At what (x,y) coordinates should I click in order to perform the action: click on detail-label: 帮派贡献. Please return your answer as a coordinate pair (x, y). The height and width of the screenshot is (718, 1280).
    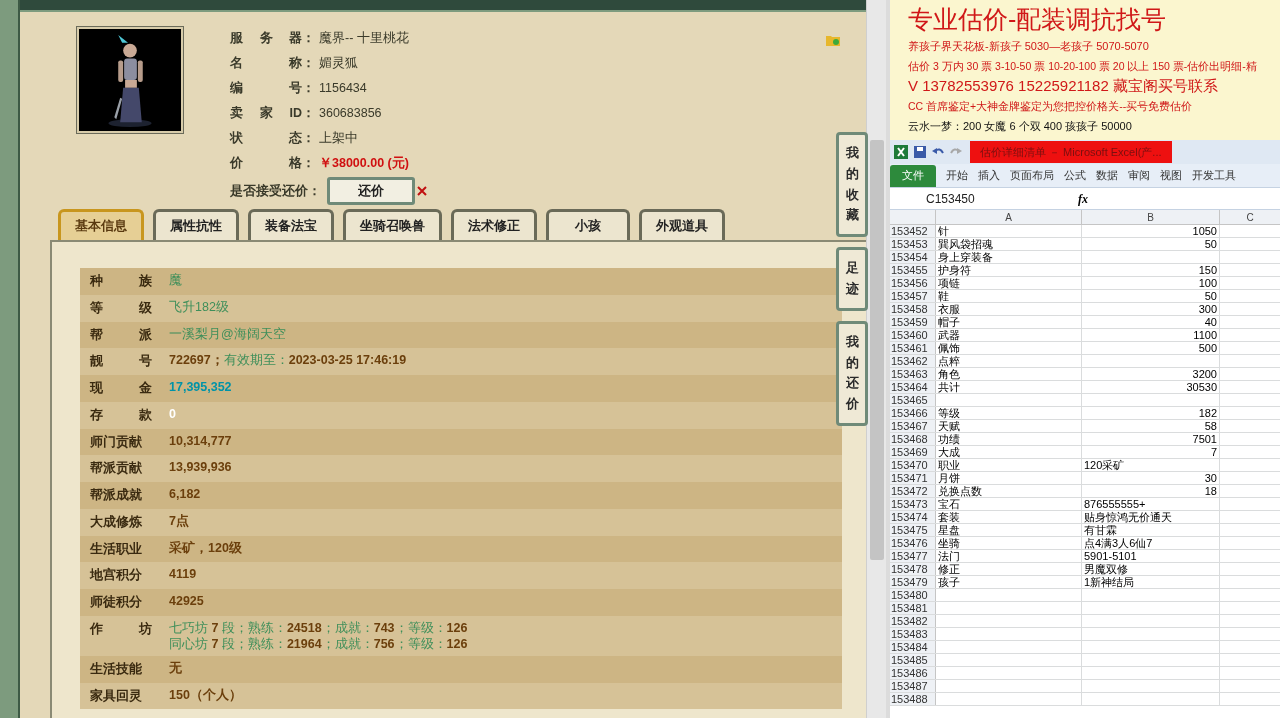
    Looking at the image, I should click on (116, 469).